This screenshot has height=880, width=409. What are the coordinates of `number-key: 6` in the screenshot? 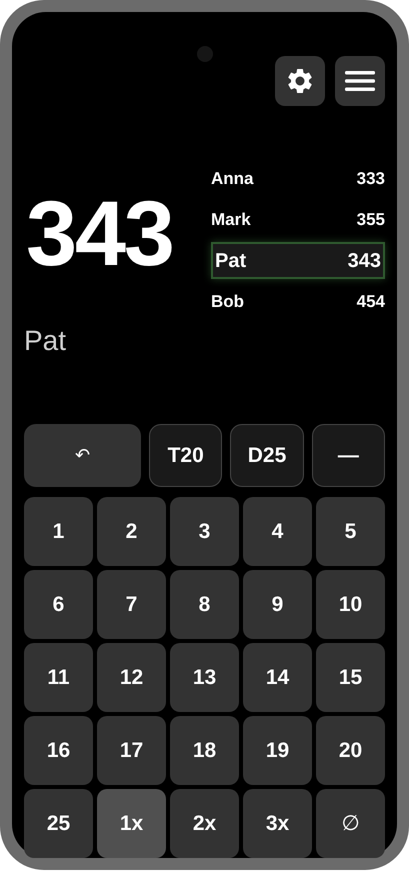 It's located at (58, 604).